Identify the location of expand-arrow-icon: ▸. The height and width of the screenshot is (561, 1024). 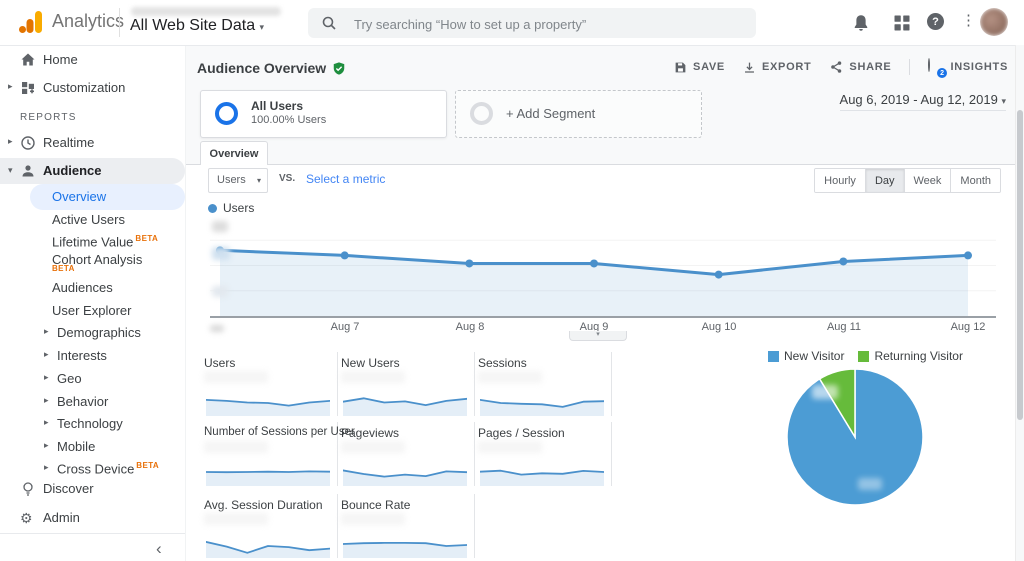
(46, 400).